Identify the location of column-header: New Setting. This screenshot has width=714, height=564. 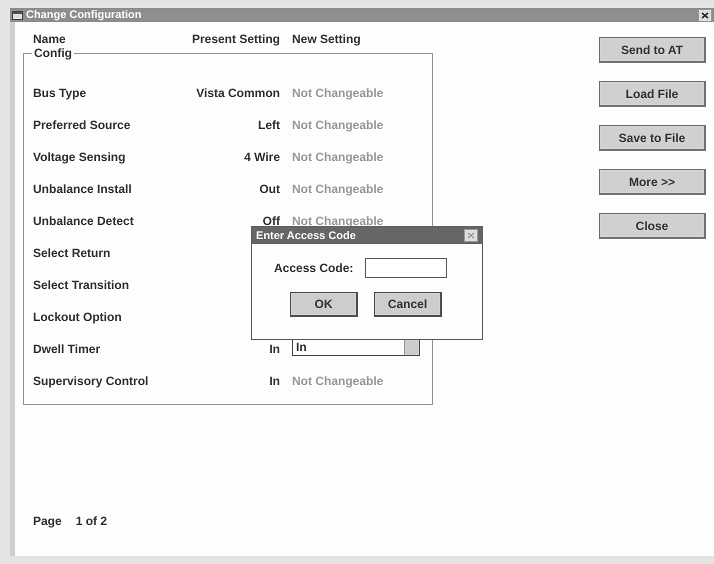
(327, 39).